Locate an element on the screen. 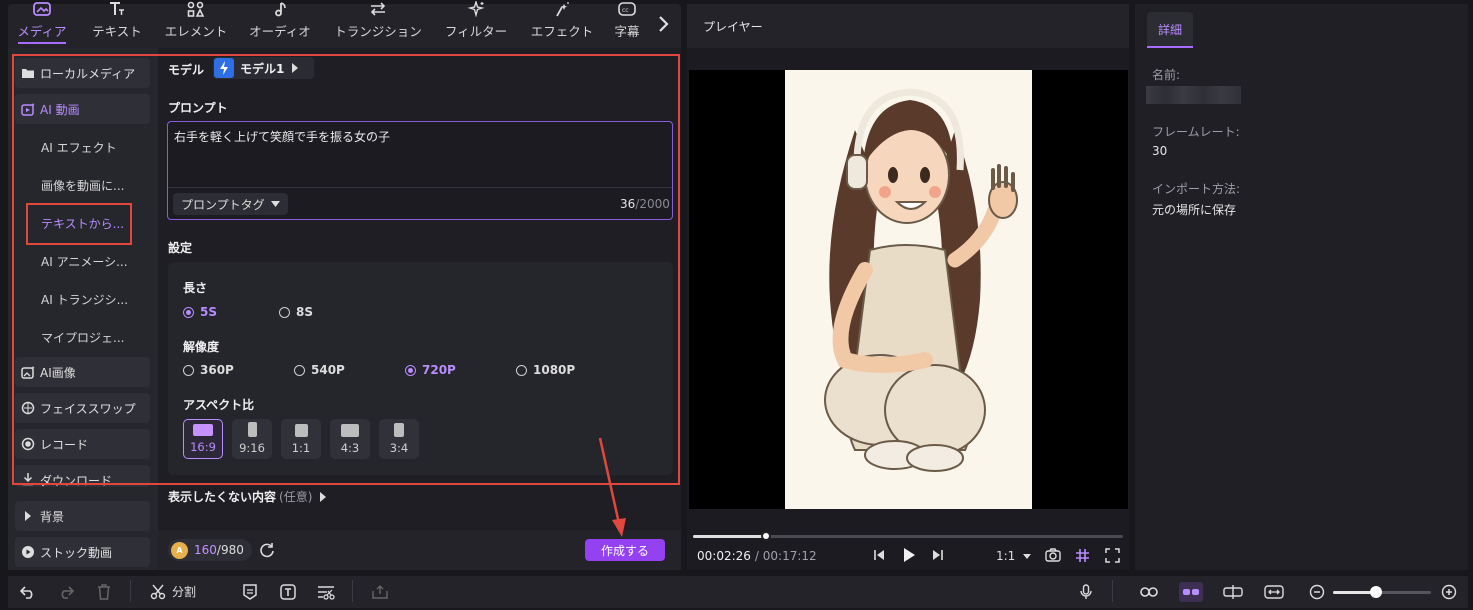  tab-elements: エレメント is located at coordinates (196, 22).